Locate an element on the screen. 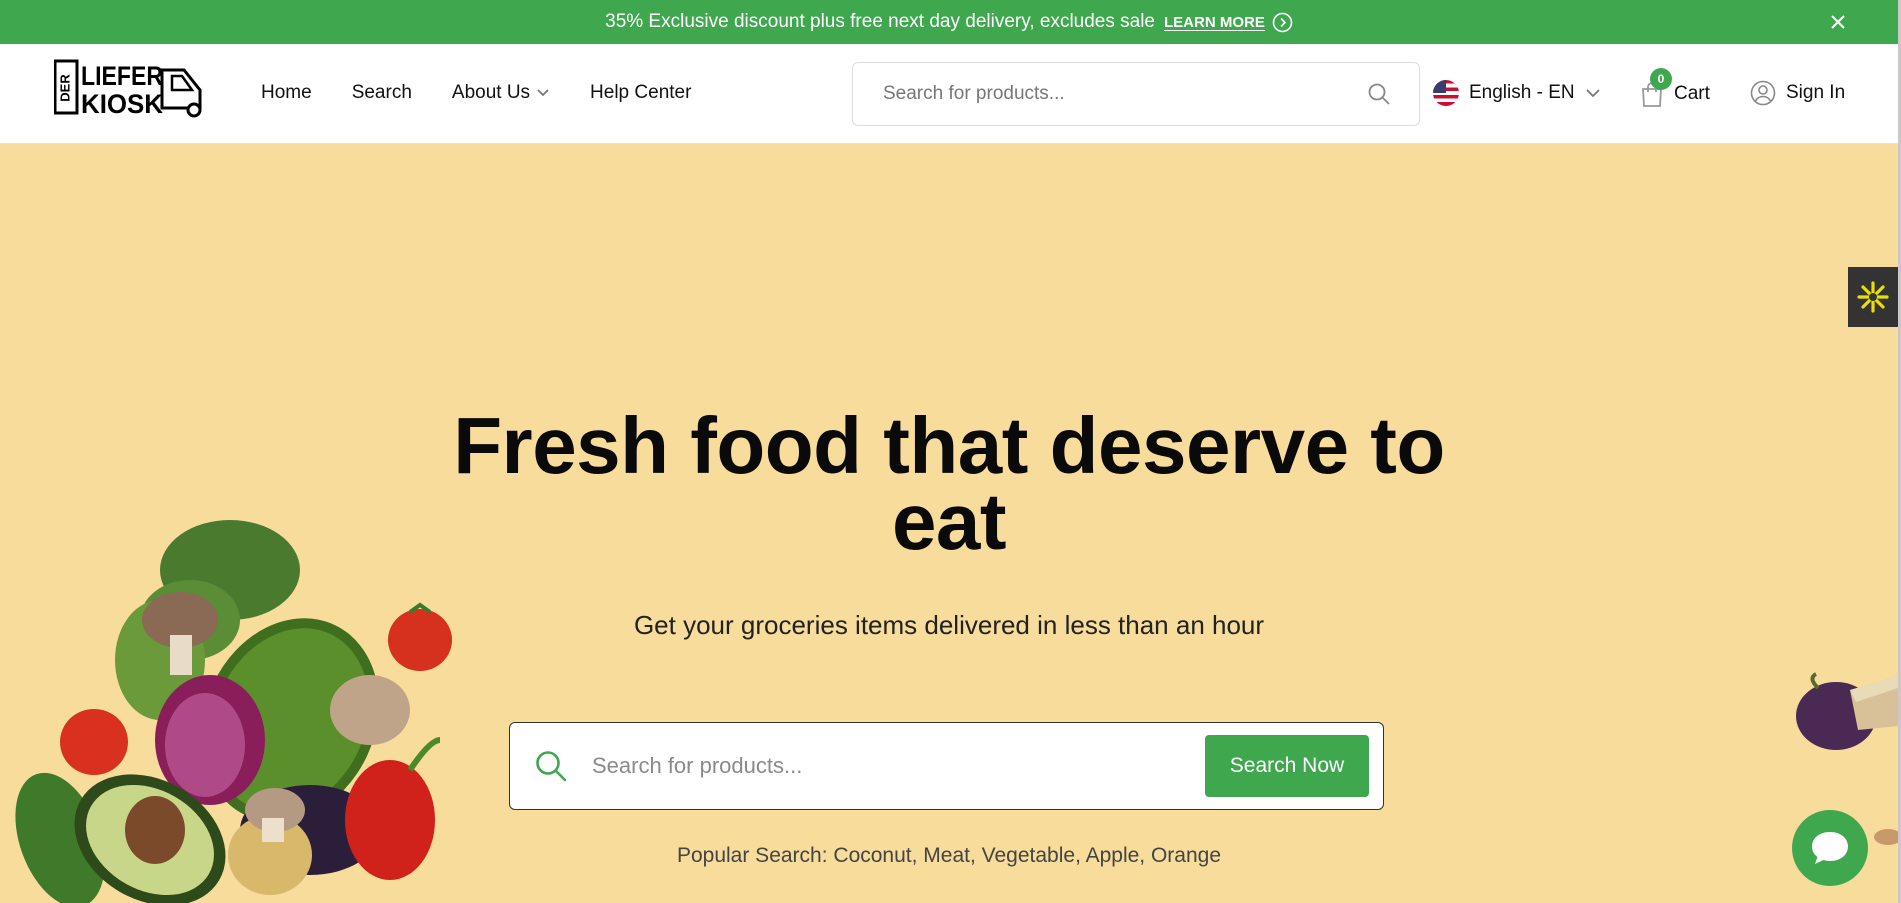  nut-image is located at coordinates (1886, 837).